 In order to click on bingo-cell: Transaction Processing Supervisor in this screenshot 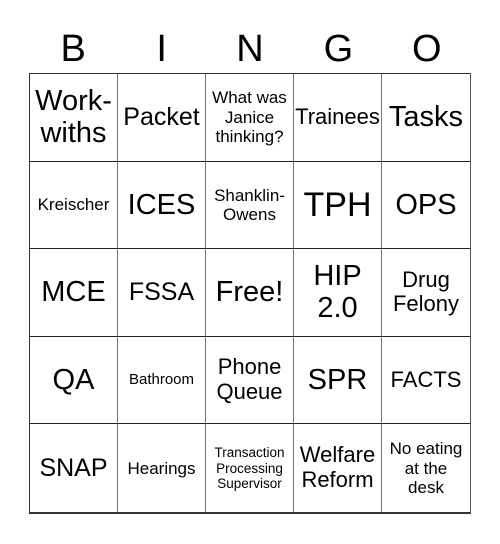, I will do `click(250, 468)`.